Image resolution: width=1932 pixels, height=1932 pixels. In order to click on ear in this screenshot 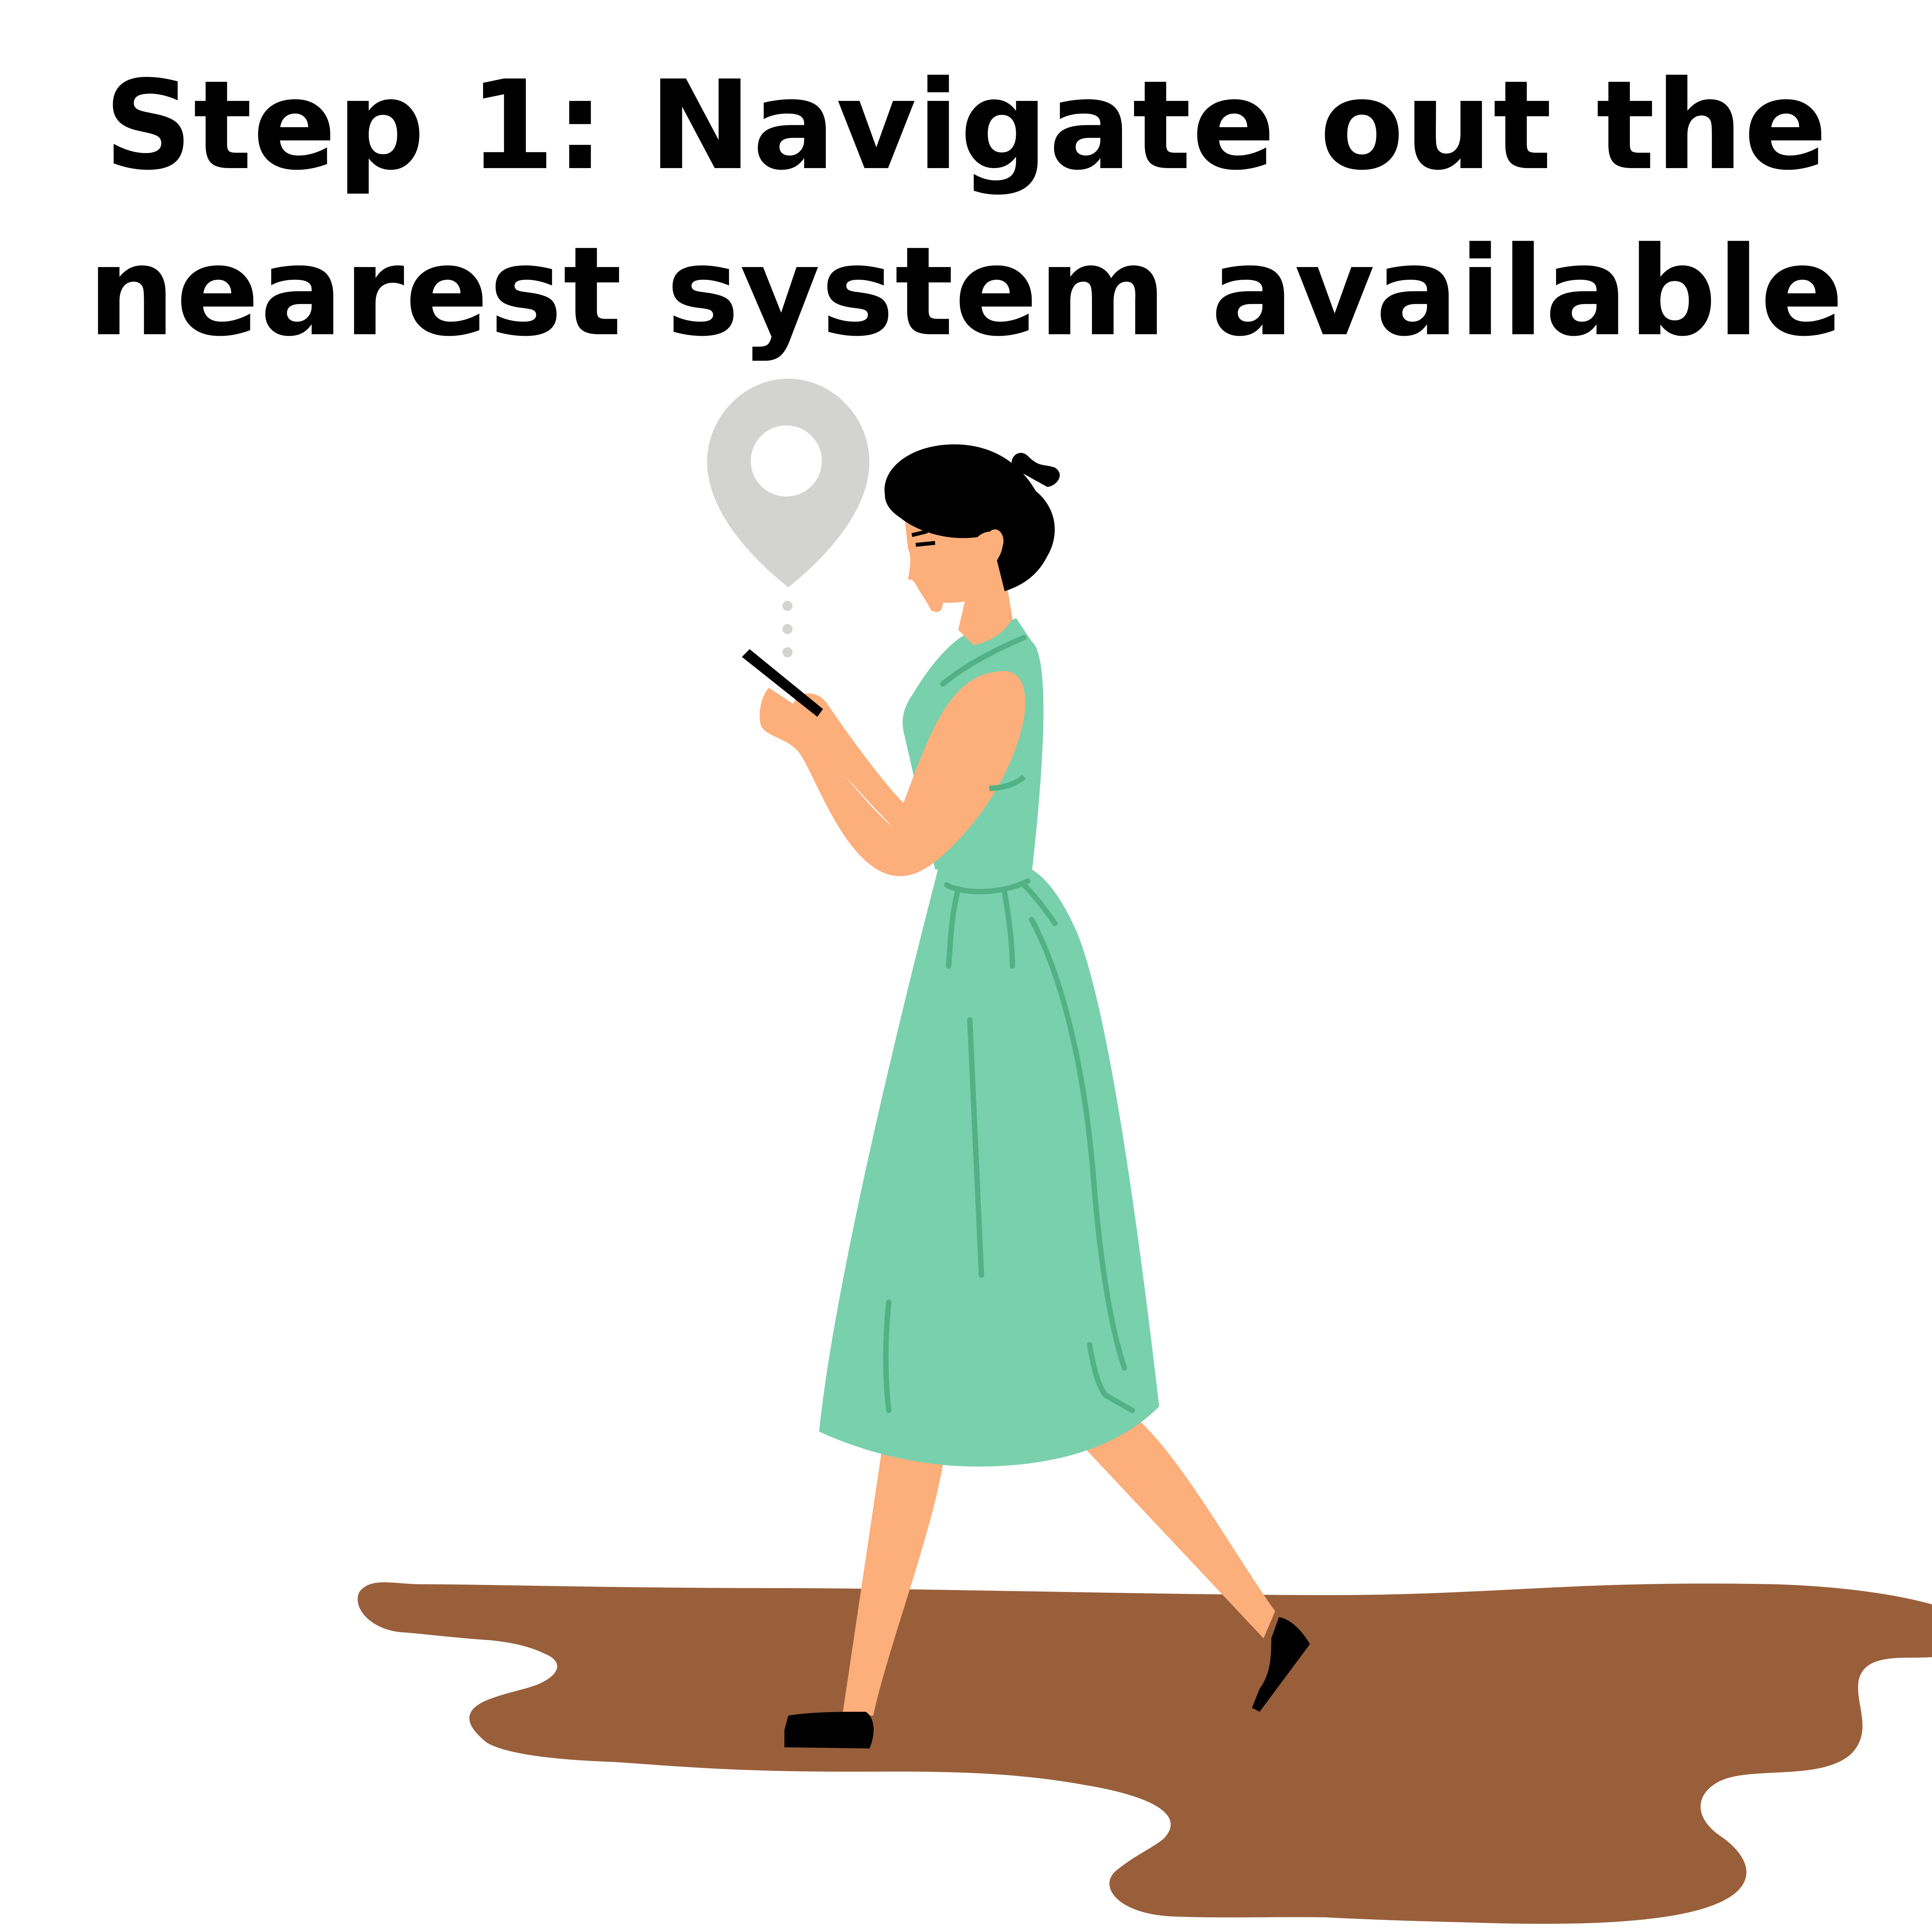, I will do `click(994, 541)`.